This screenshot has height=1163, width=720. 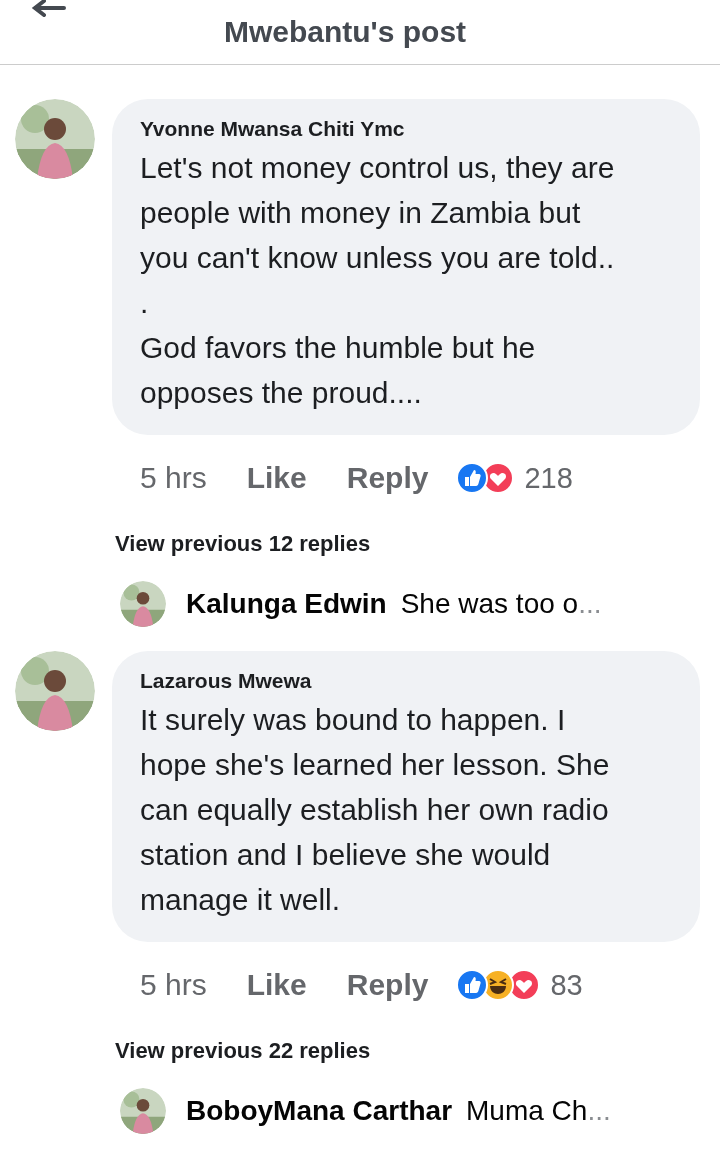 What do you see at coordinates (360, 530) in the screenshot?
I see `view-replies-link: View previous 12 replies` at bounding box center [360, 530].